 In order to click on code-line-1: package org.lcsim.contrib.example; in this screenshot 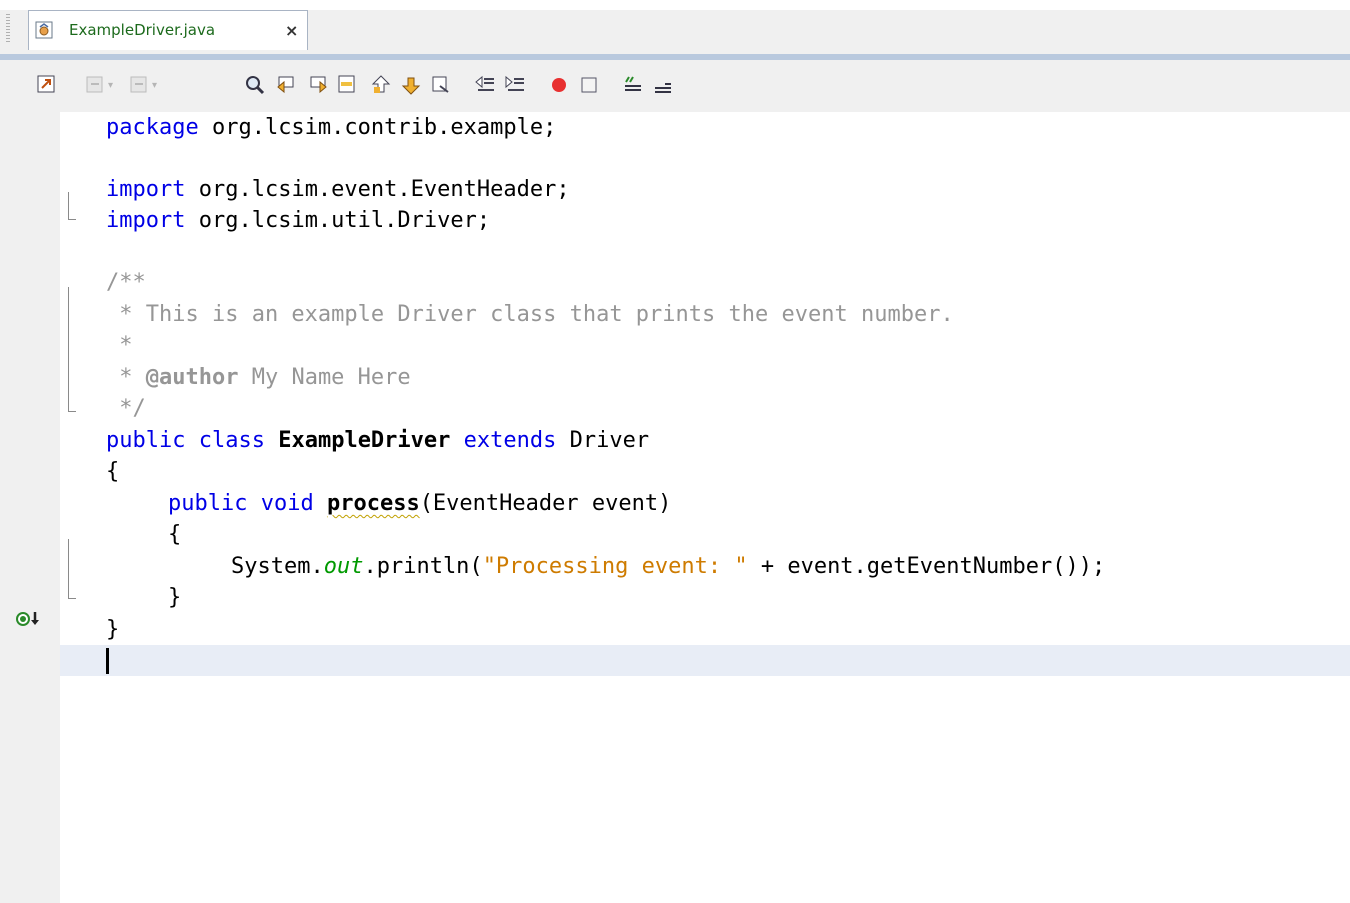, I will do `click(331, 127)`.